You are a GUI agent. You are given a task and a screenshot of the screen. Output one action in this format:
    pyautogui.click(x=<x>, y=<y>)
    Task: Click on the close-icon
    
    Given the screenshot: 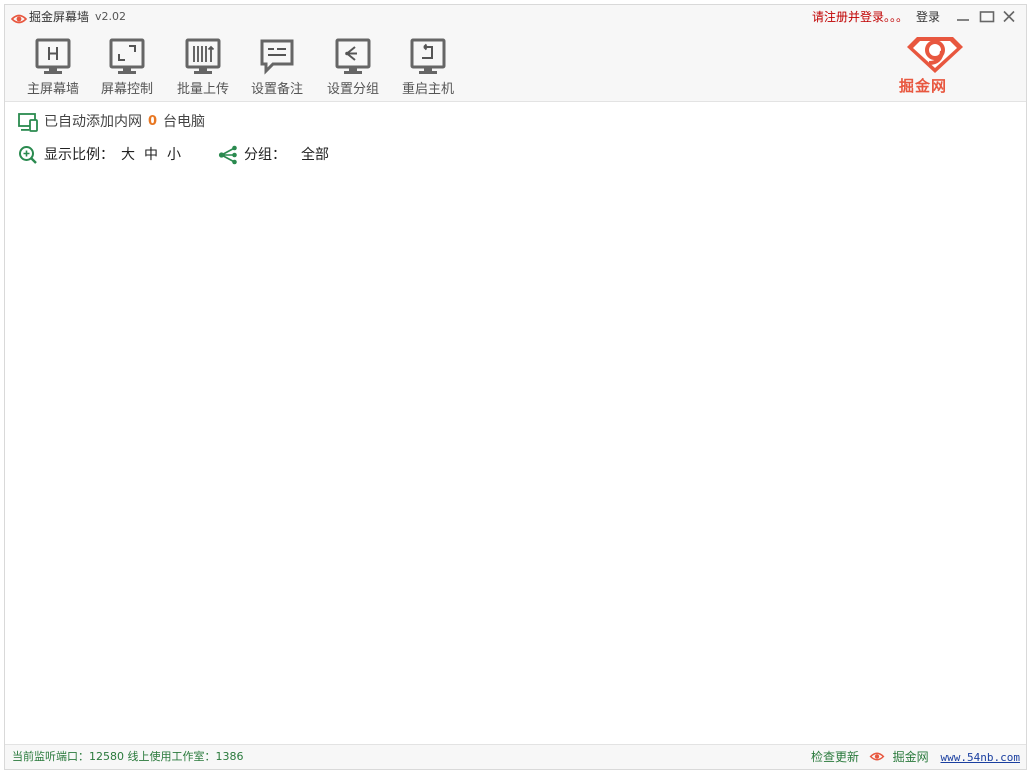 What is the action you would take?
    pyautogui.click(x=1009, y=16)
    